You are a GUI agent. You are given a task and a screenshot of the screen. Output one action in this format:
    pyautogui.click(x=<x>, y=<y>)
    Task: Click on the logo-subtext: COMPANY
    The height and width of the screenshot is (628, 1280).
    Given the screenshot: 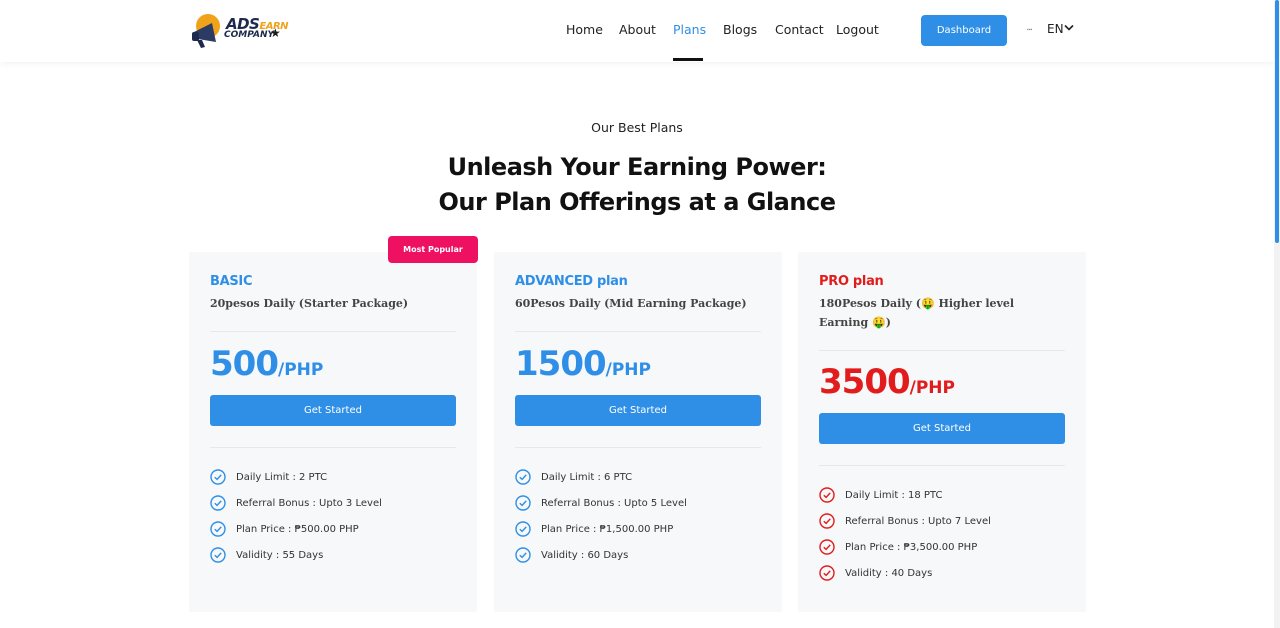 What is the action you would take?
    pyautogui.click(x=249, y=35)
    